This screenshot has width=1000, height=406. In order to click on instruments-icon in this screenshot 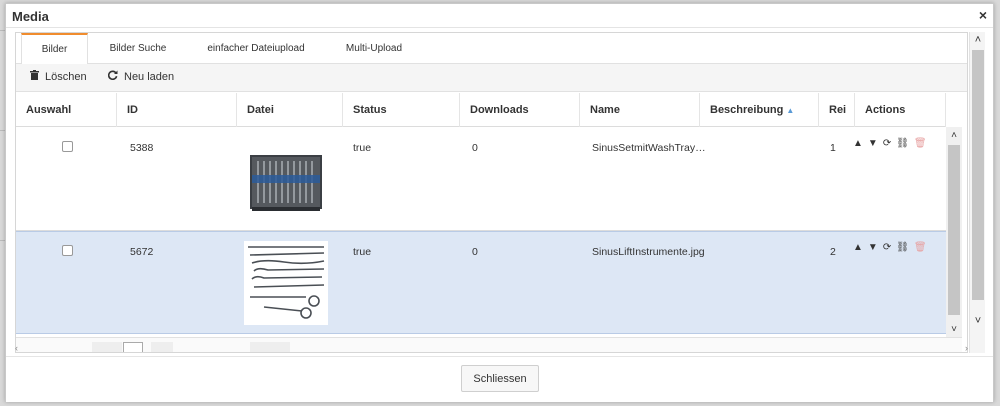, I will do `click(286, 283)`.